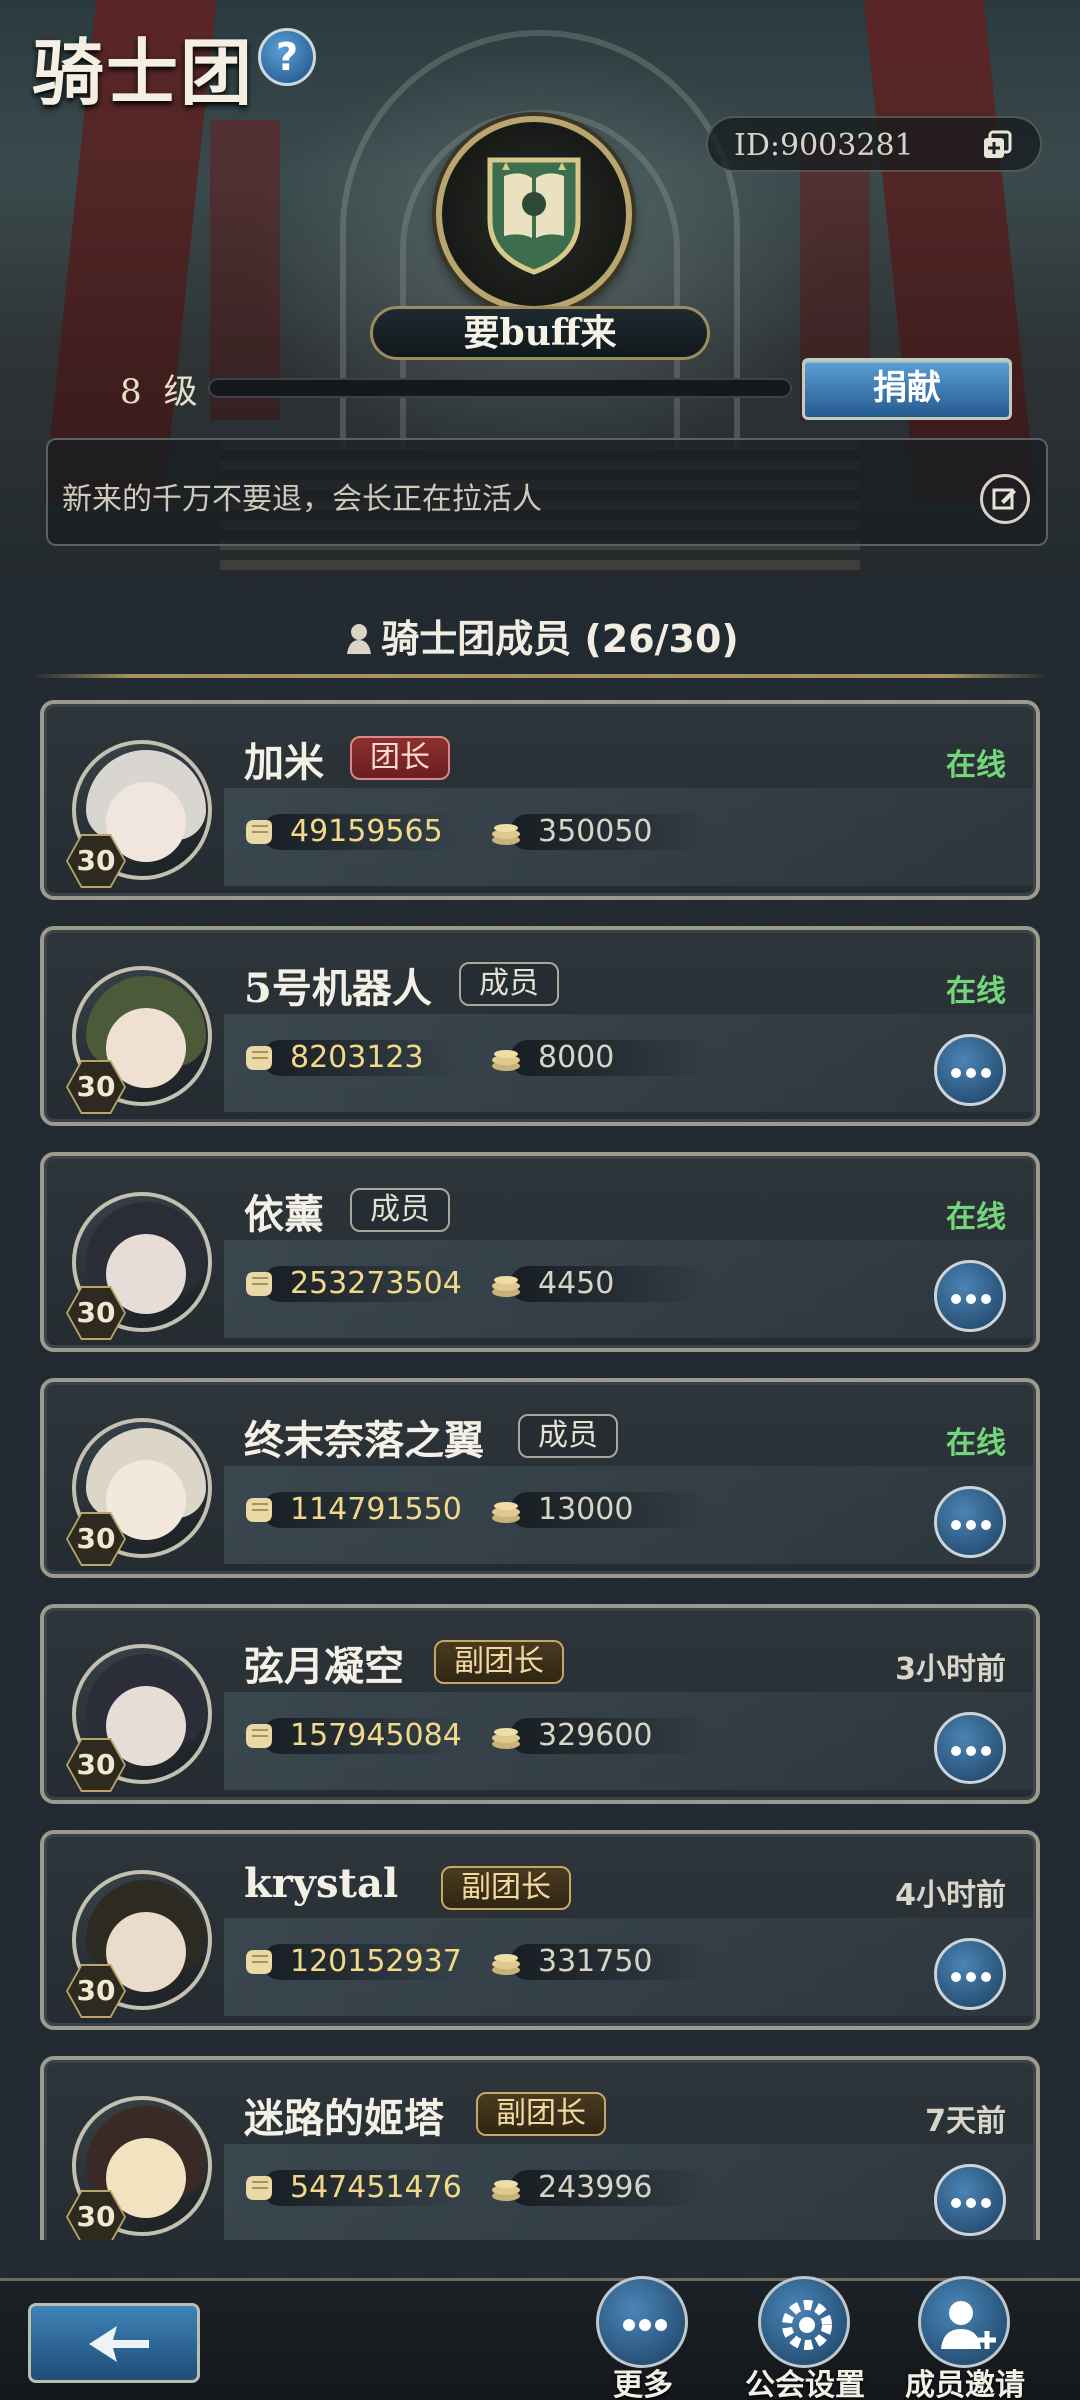 The width and height of the screenshot is (1080, 2400). What do you see at coordinates (119, 2344) in the screenshot?
I see `back-arrow-icon` at bounding box center [119, 2344].